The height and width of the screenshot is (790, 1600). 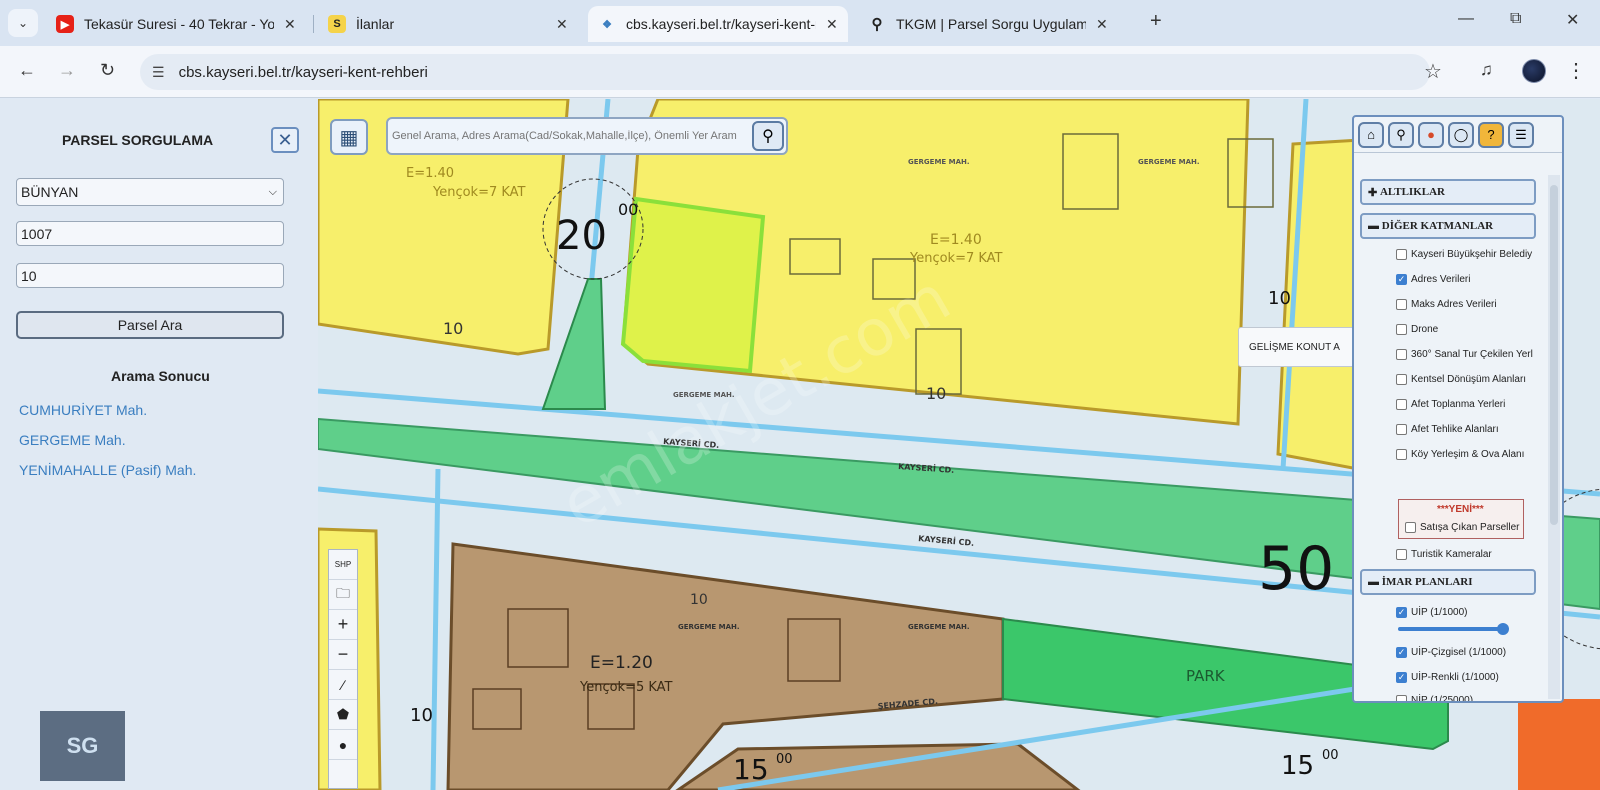 I want to click on layer-label: 360° Sanal Tur Çekilen Yerl, so click(x=1472, y=354).